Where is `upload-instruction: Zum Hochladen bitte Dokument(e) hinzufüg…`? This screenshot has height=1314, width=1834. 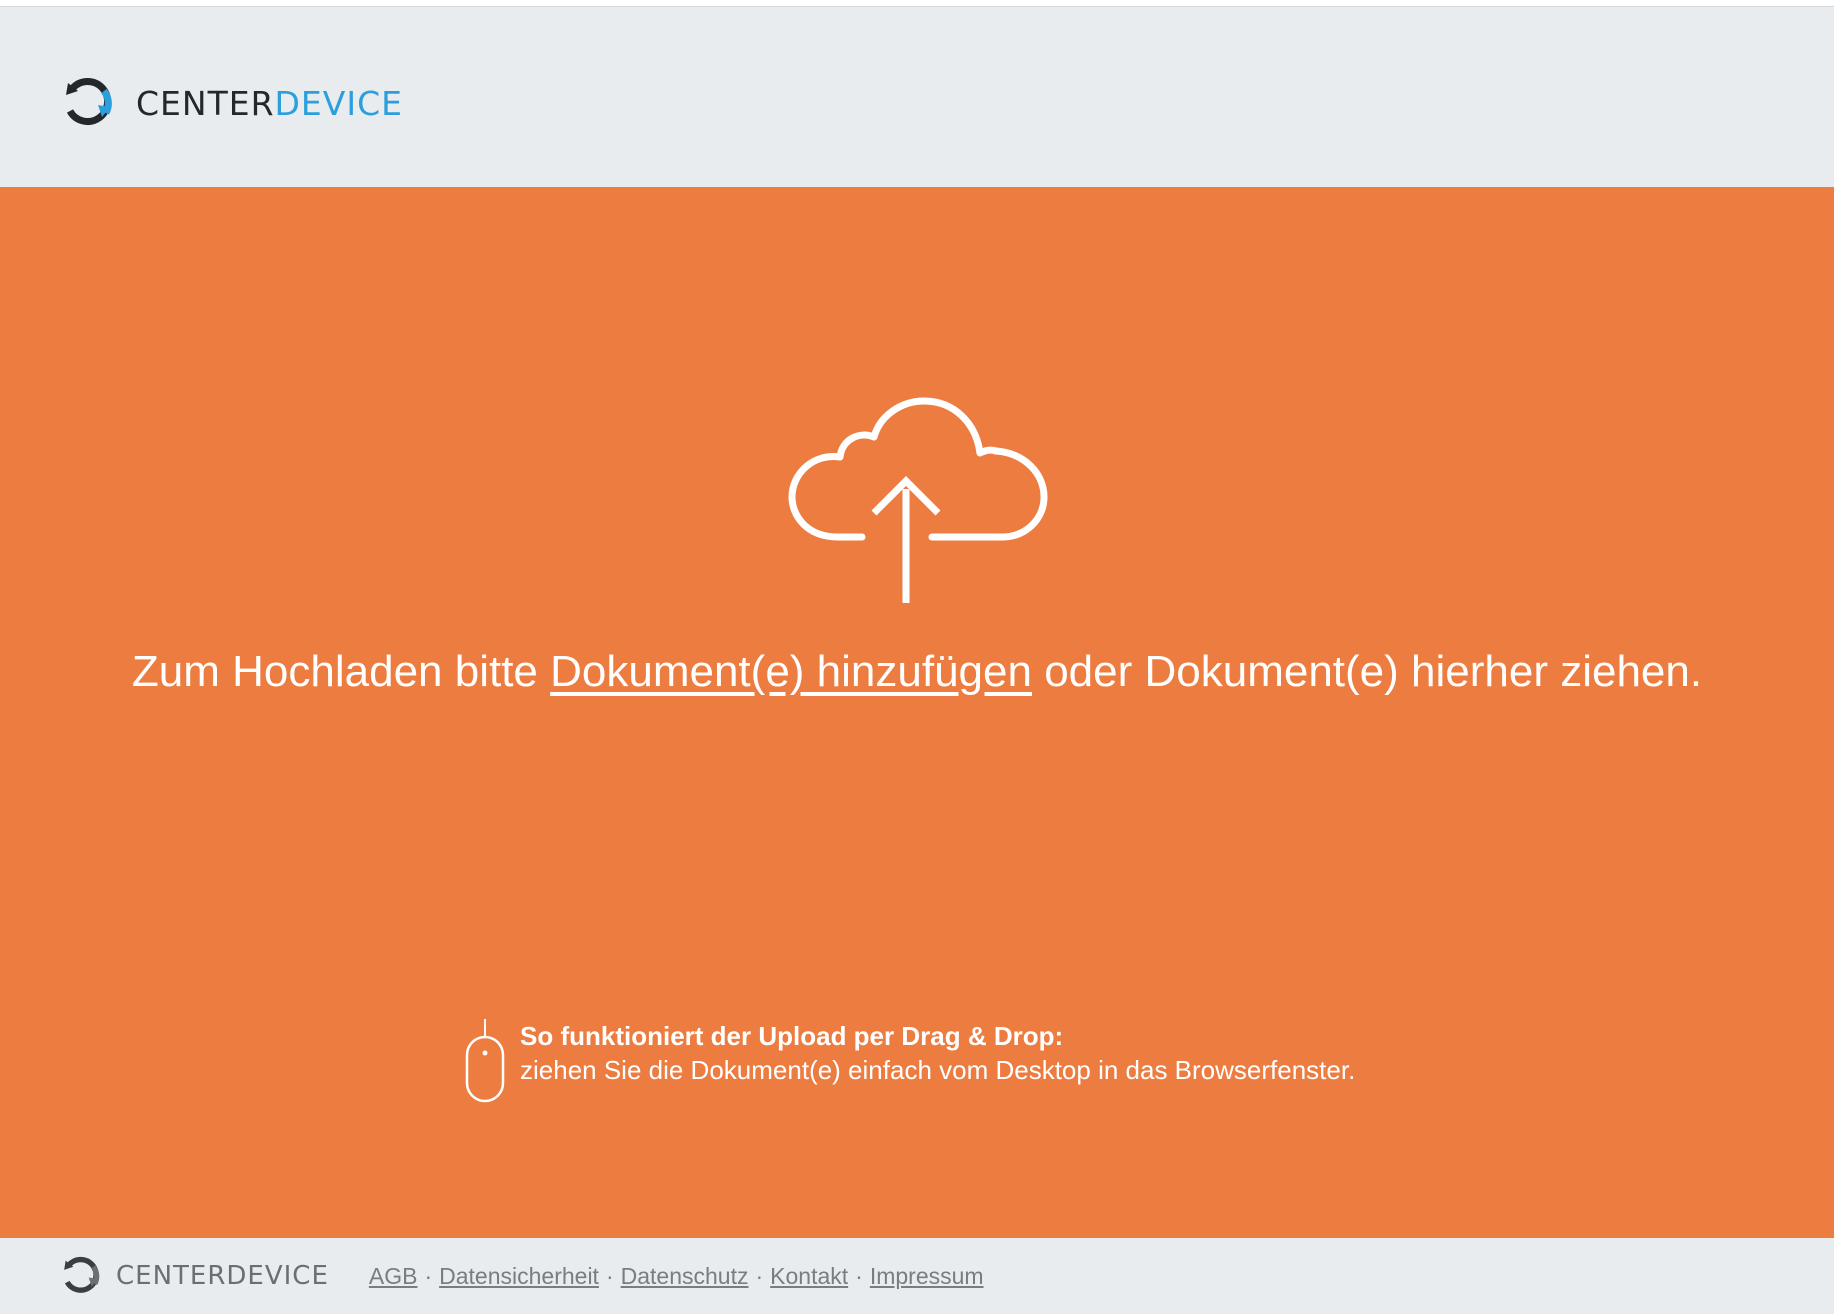 upload-instruction: Zum Hochladen bitte Dokument(e) hinzufüg… is located at coordinates (917, 672).